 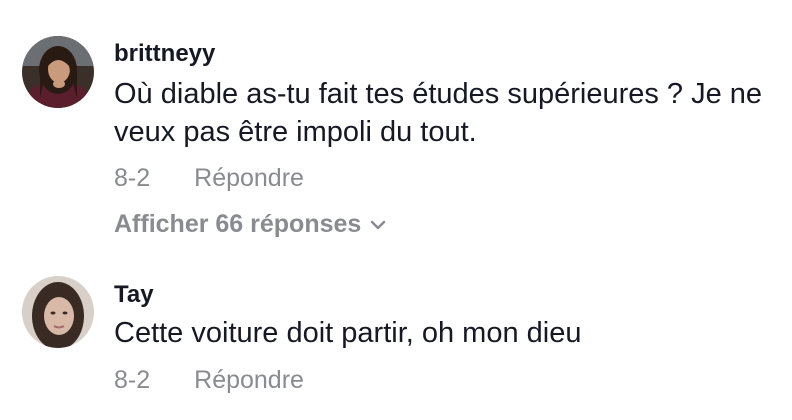 I want to click on comment-username: brittneyy, so click(x=164, y=54).